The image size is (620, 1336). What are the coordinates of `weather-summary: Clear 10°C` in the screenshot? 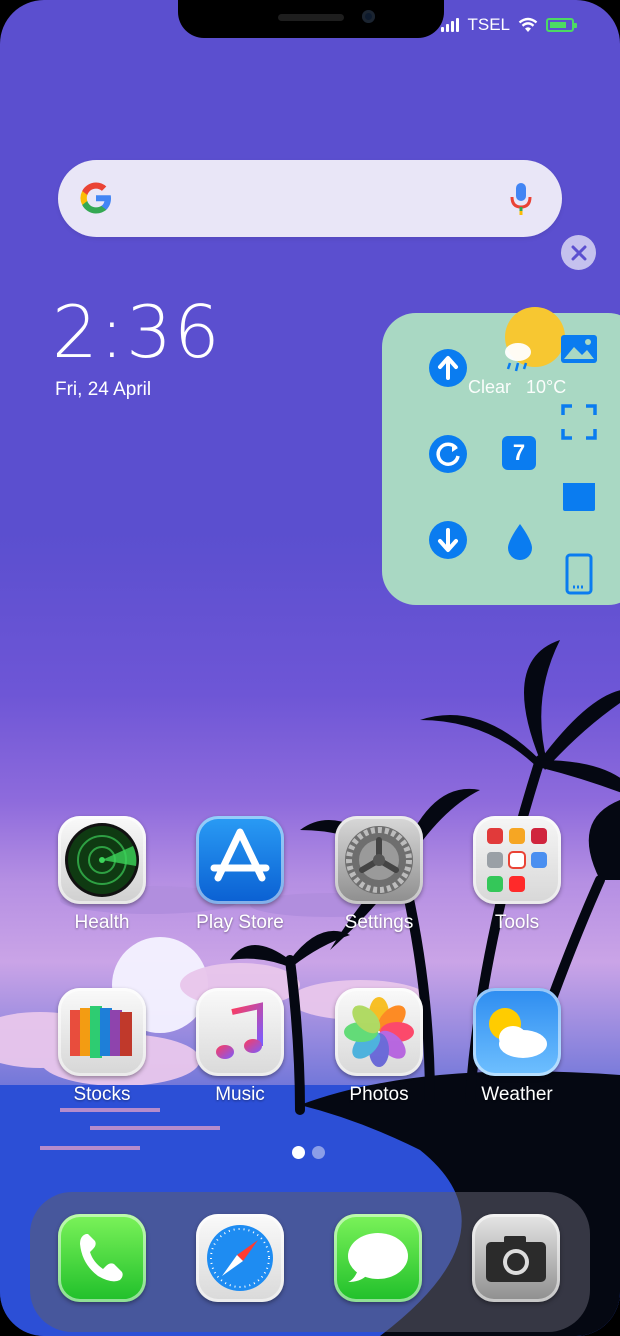 It's located at (517, 387).